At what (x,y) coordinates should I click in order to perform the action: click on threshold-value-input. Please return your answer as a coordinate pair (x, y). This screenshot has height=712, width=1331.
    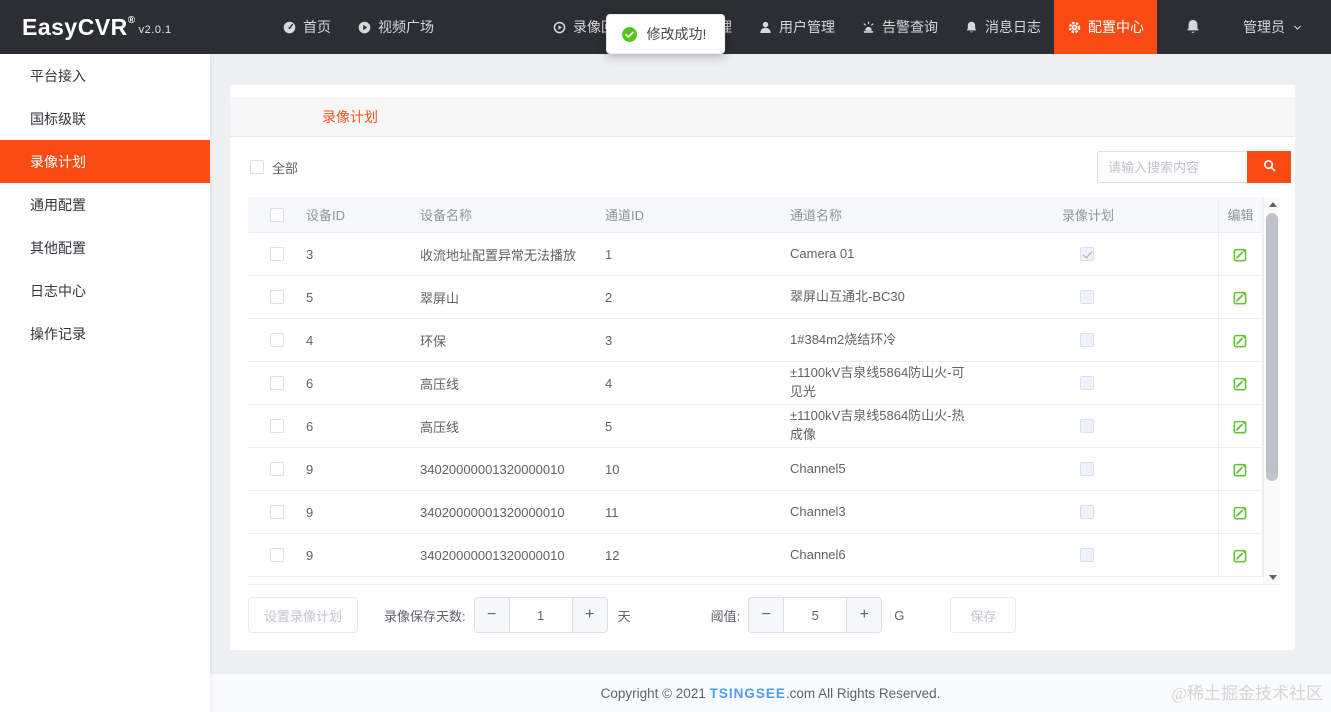
    Looking at the image, I should click on (815, 615).